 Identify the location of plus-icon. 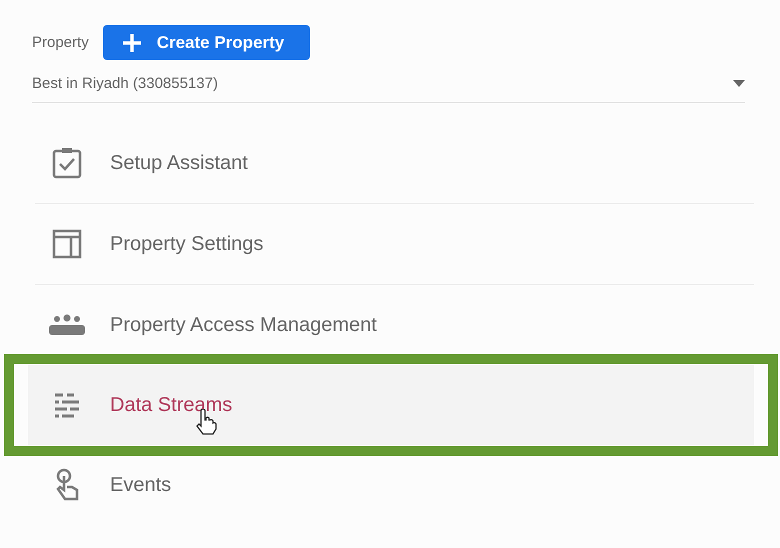
(131, 43).